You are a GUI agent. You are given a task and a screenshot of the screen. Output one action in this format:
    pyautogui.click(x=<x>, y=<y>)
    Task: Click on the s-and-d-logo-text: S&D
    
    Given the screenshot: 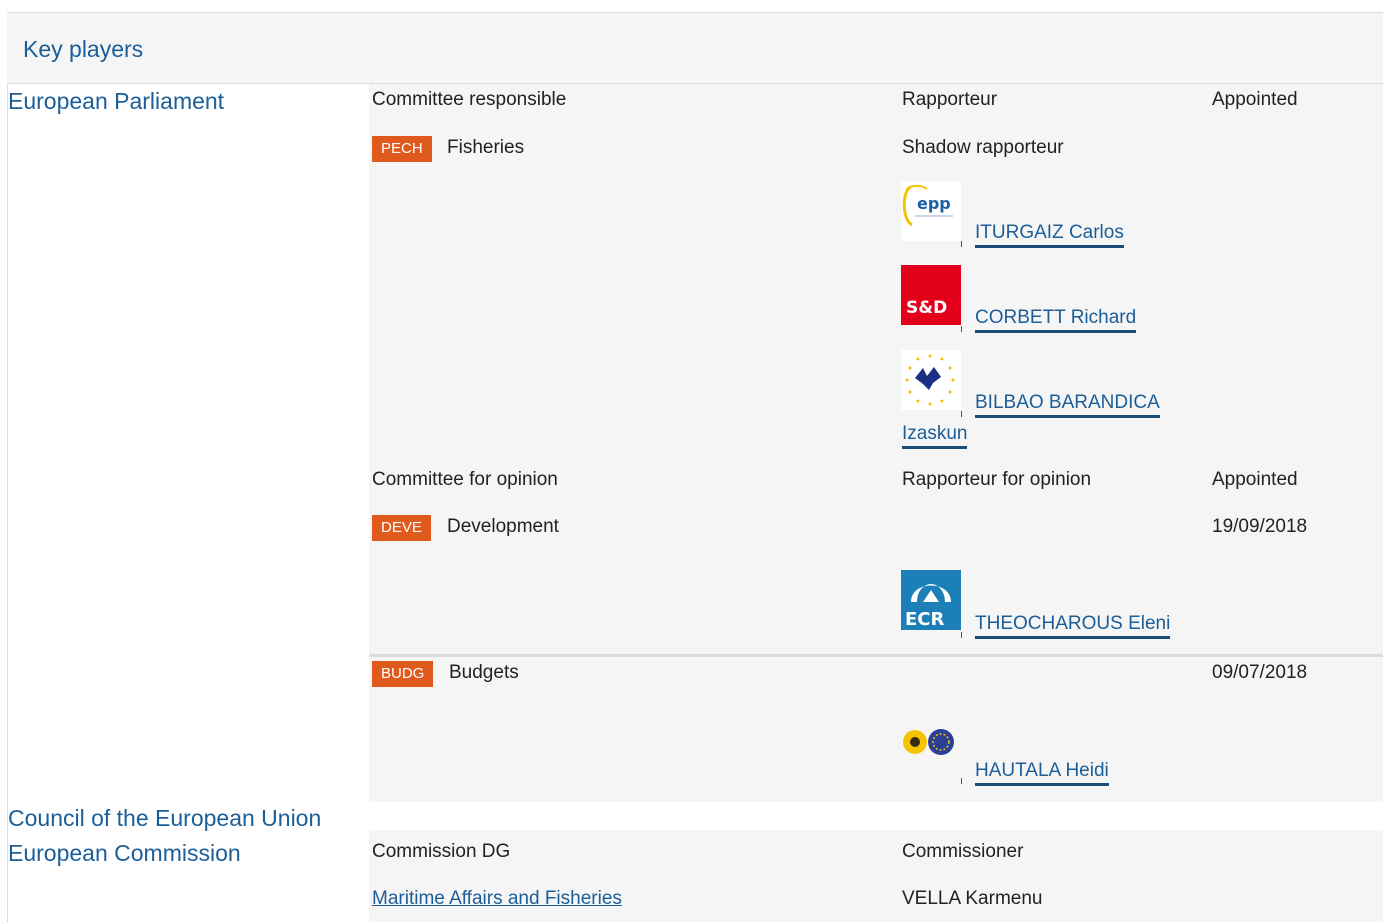 What is the action you would take?
    pyautogui.click(x=926, y=308)
    